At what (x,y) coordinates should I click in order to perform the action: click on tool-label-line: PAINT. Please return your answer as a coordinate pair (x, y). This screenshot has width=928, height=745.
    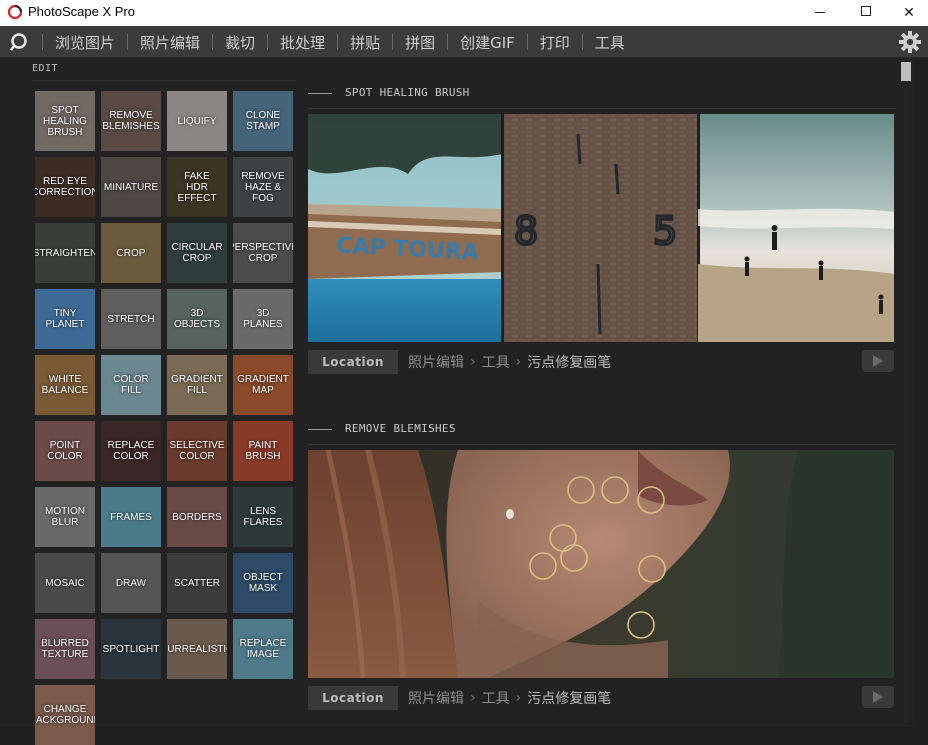
    Looking at the image, I should click on (263, 445).